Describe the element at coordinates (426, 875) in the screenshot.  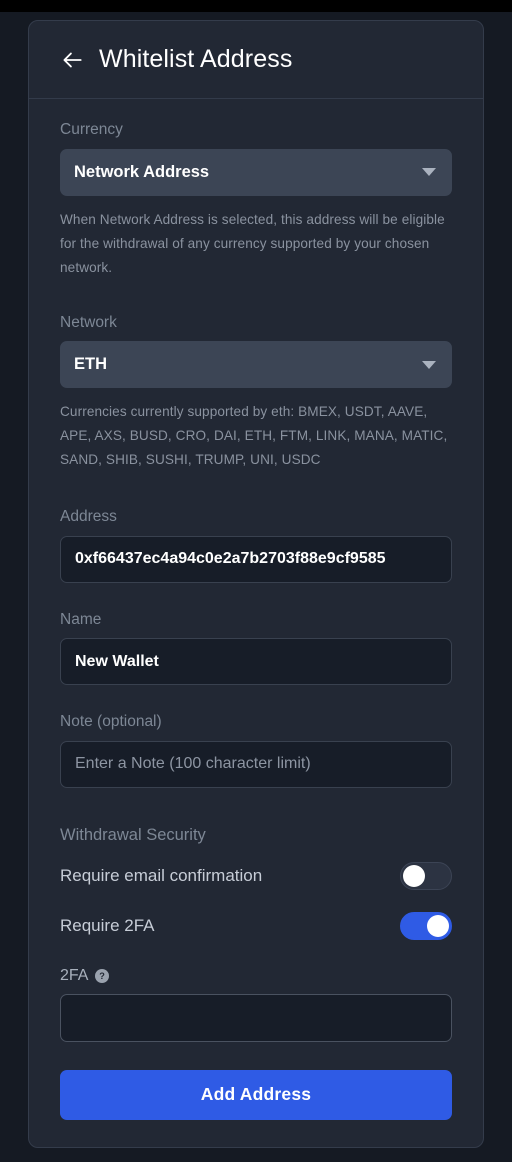
I see `email-confirmation-toggle` at that location.